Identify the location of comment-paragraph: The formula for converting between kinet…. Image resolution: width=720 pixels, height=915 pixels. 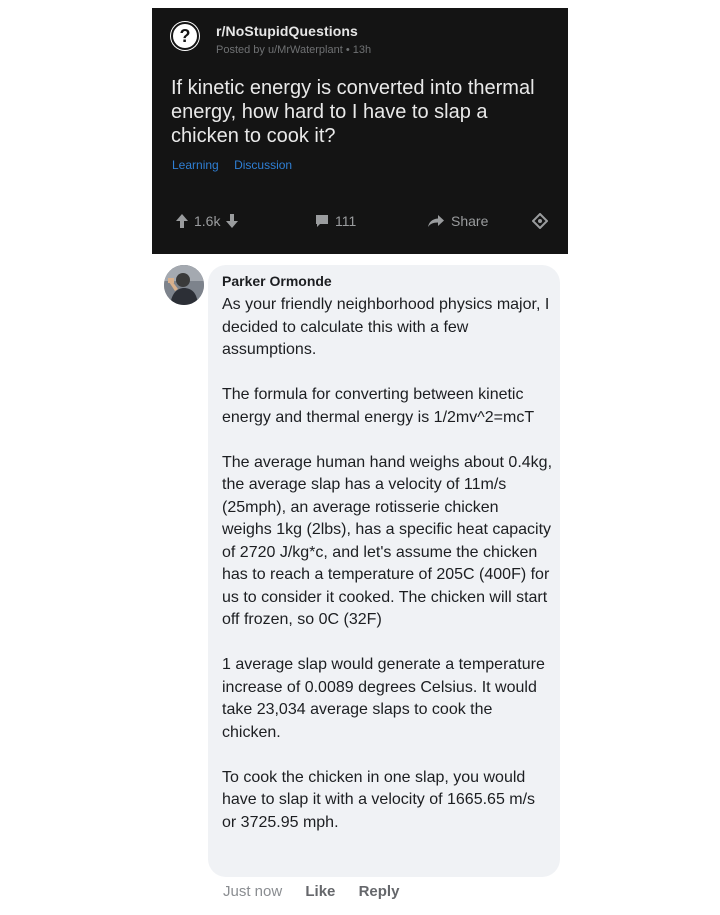
(378, 406).